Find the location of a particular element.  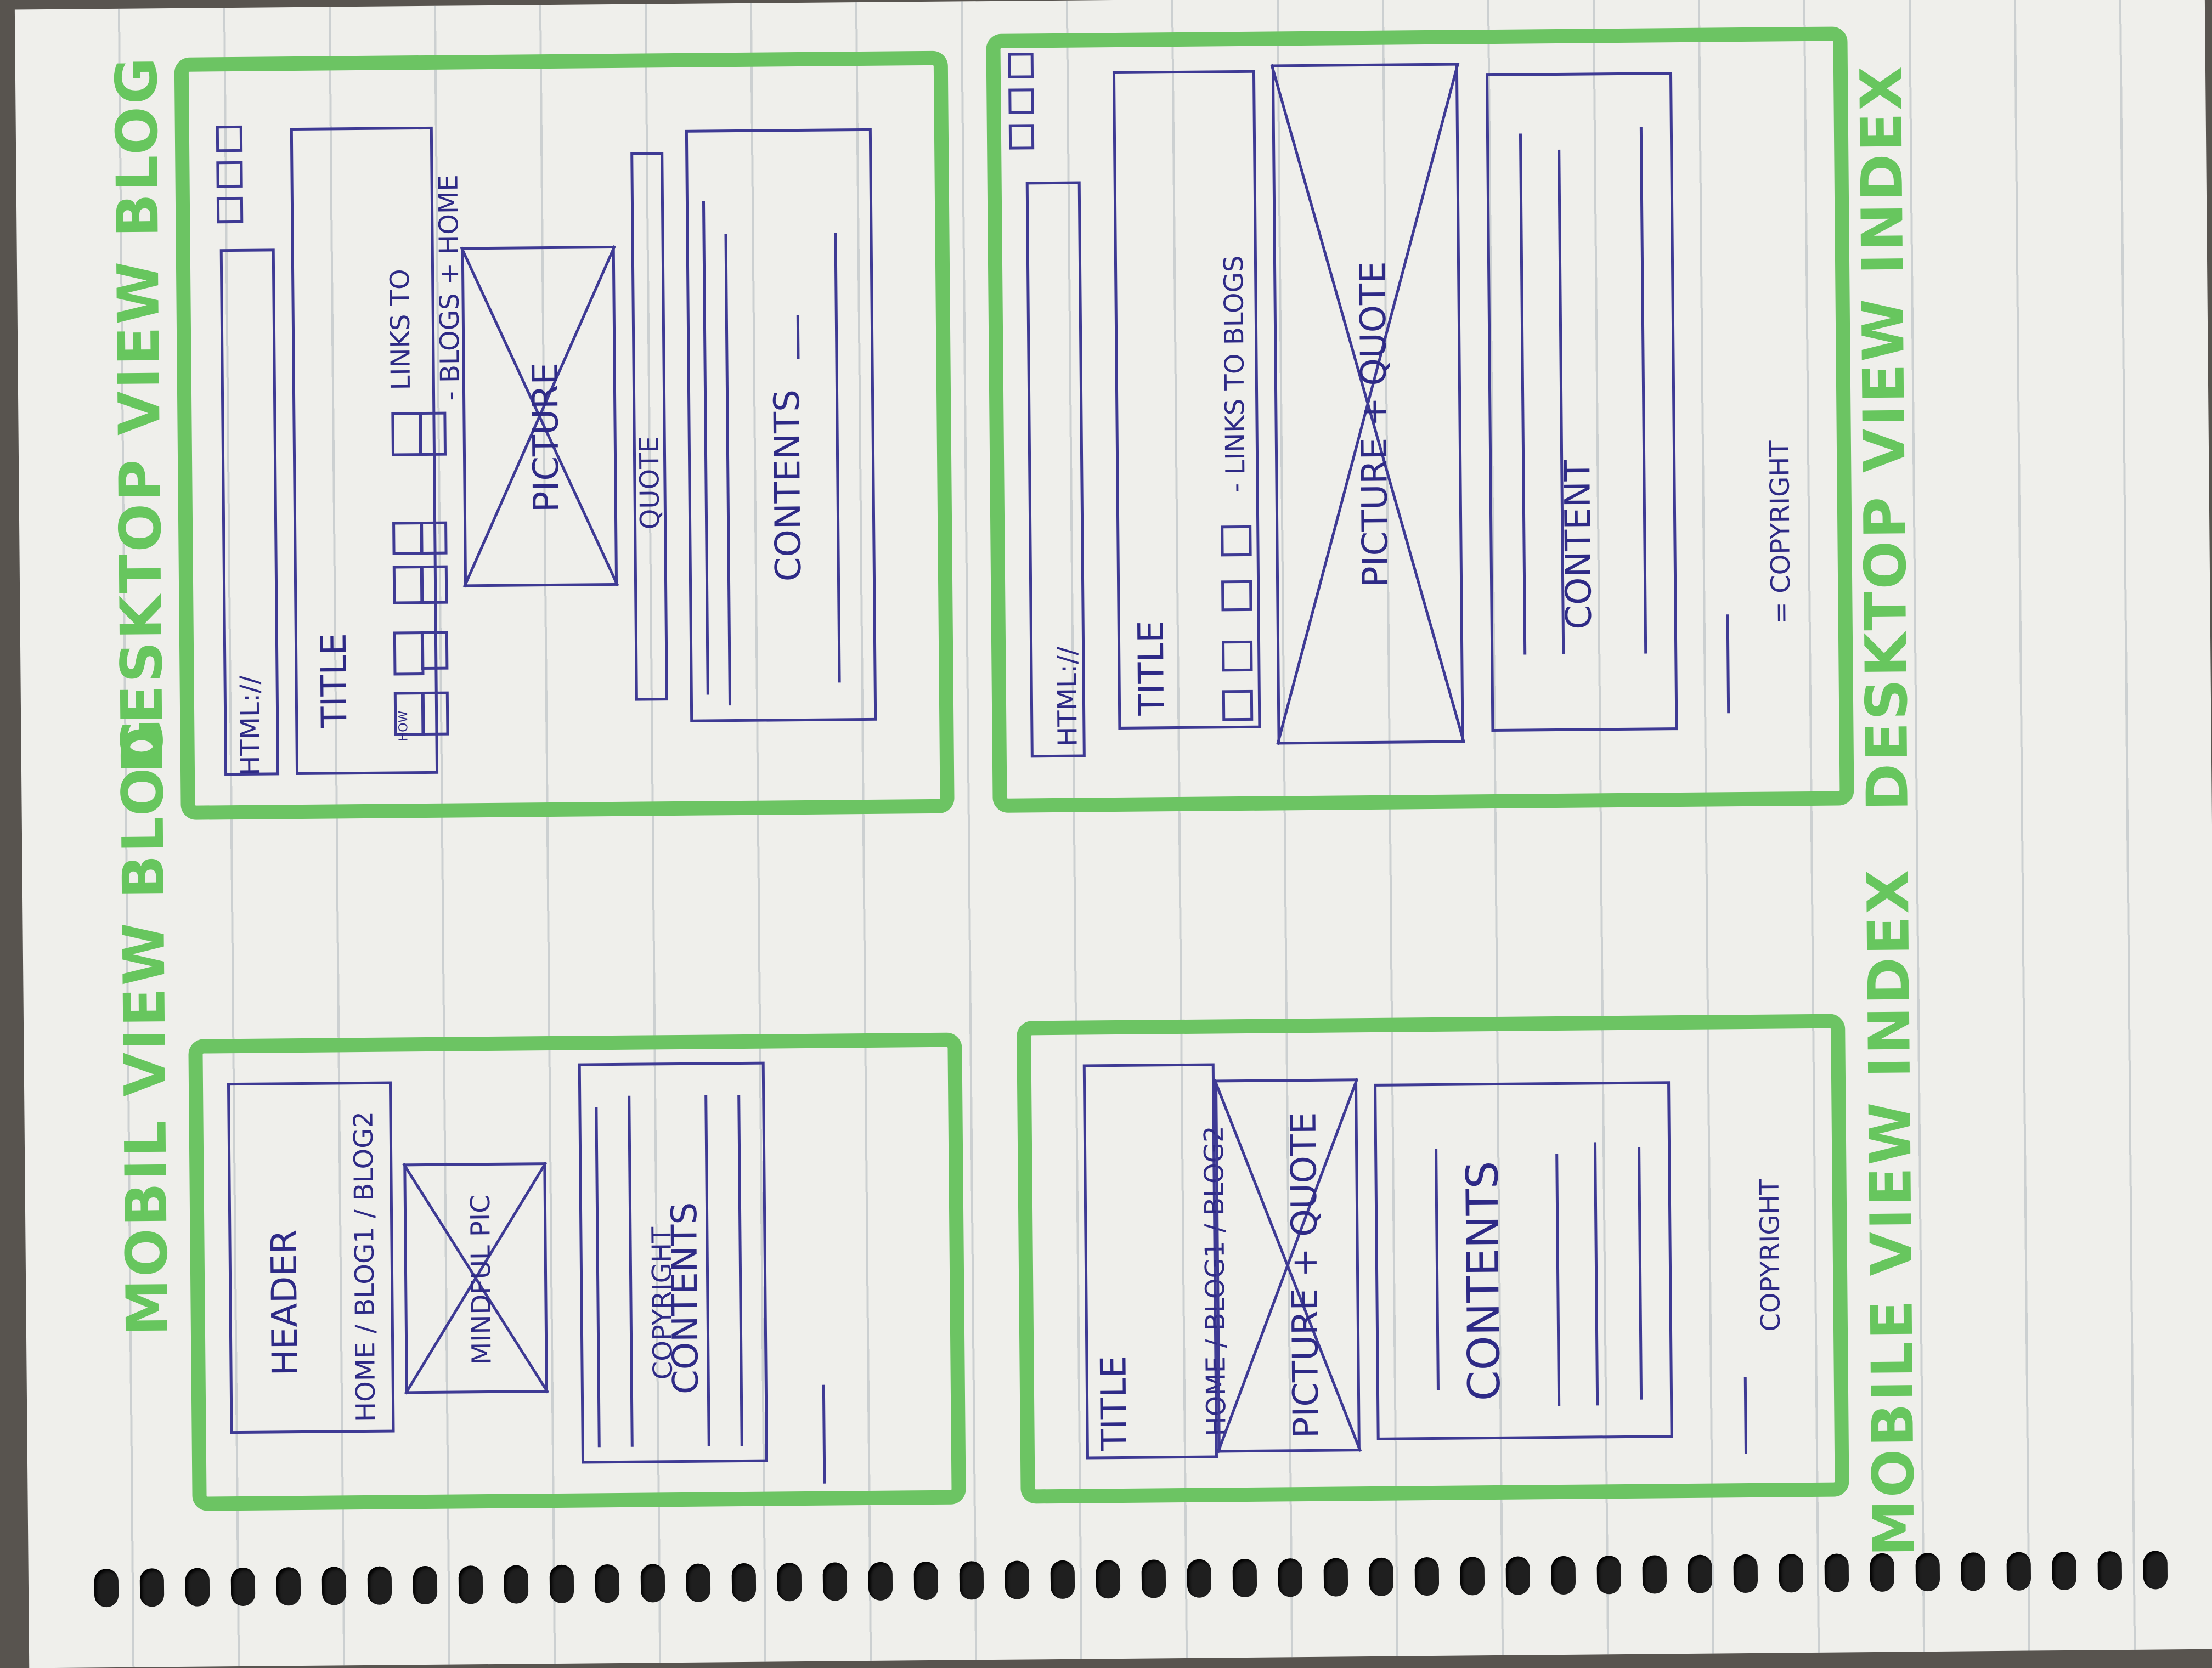

picture-text: MINDFUL PIC is located at coordinates (481, 1280).